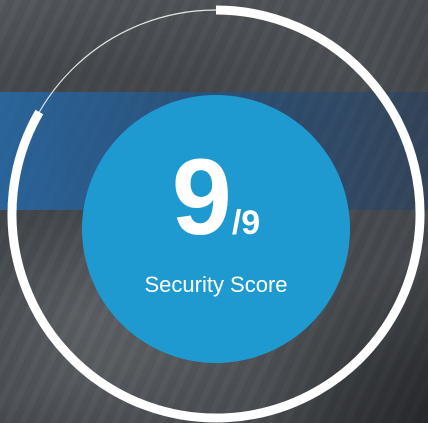  I want to click on score-value: 9, so click(201, 196).